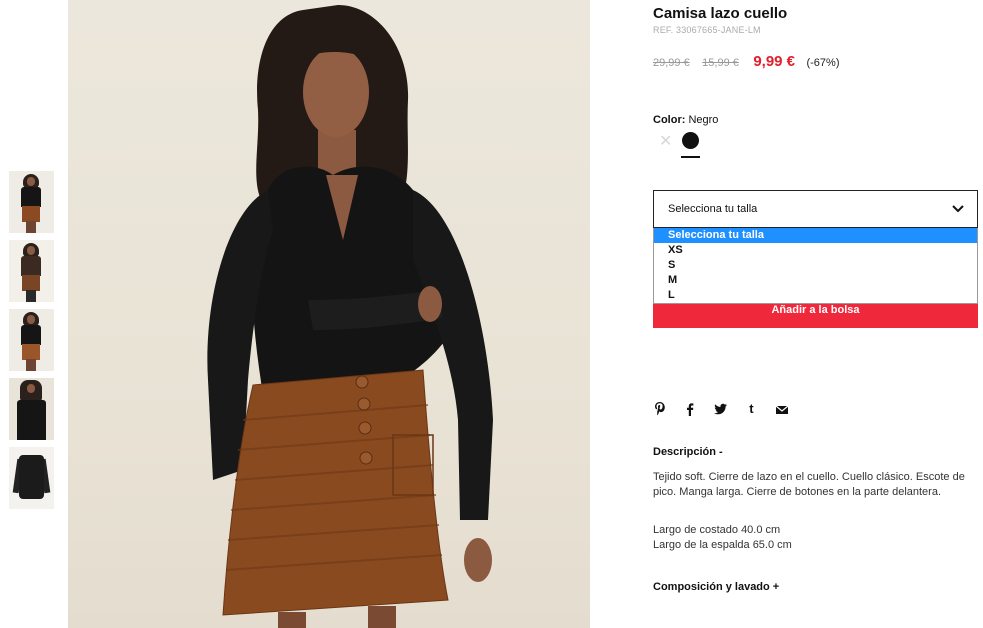 The image size is (983, 628). Describe the element at coordinates (815, 235) in the screenshot. I see `size-option: Selecciona tu talla` at that location.